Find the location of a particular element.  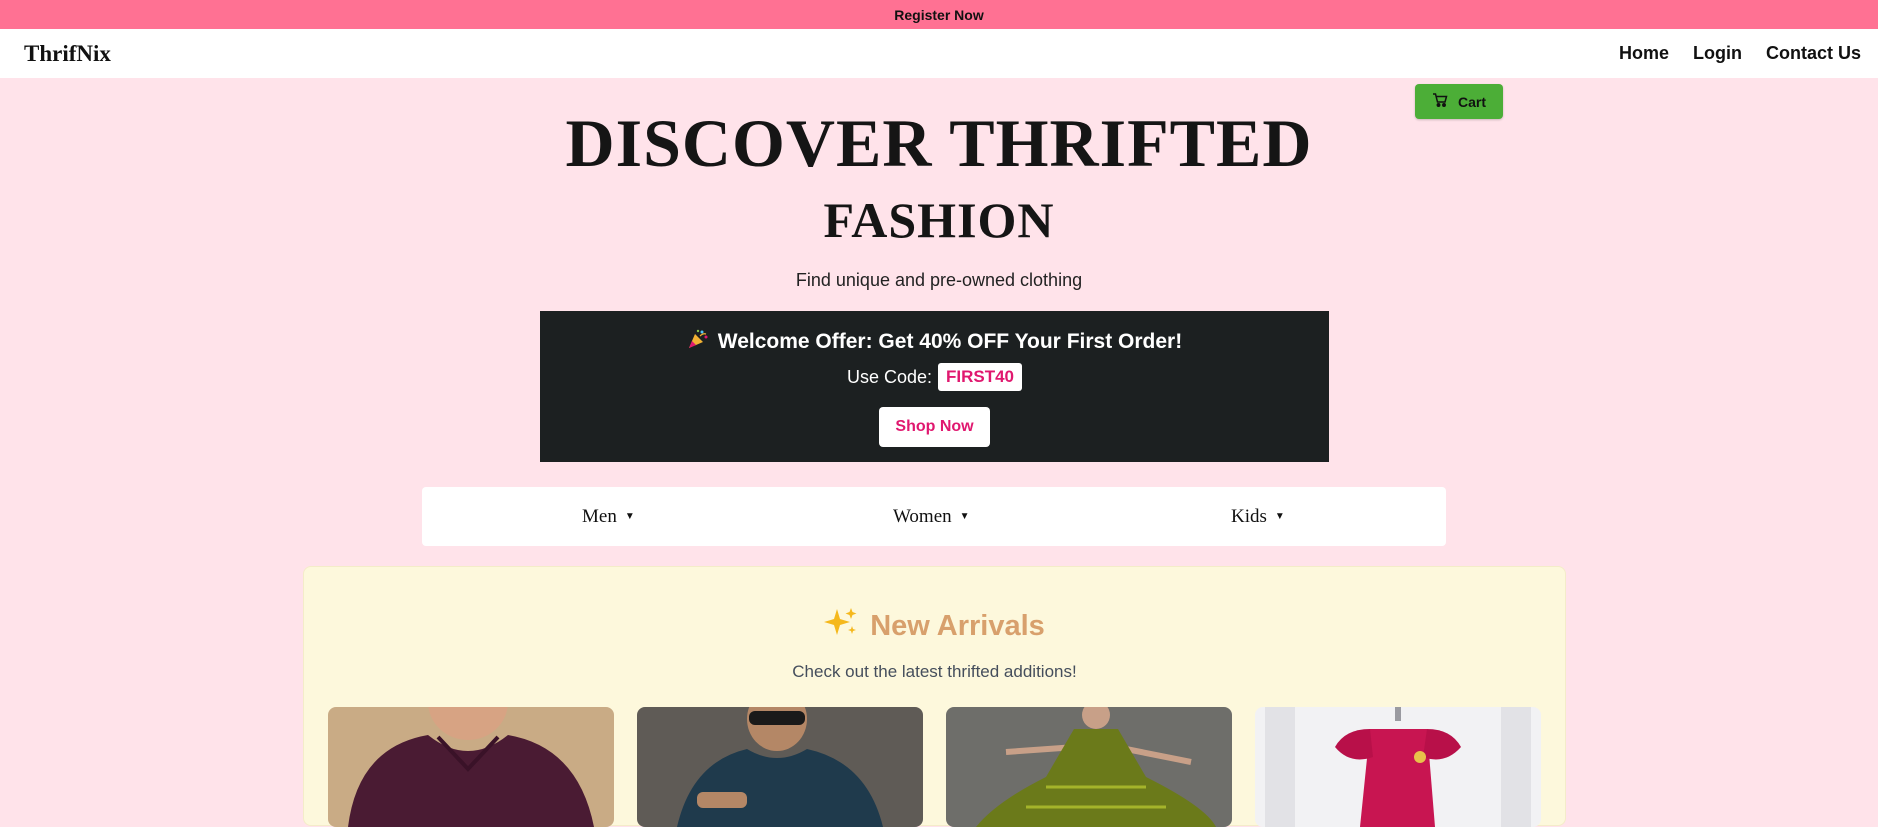

nav-links: Home Login Contact Us is located at coordinates (1740, 53).